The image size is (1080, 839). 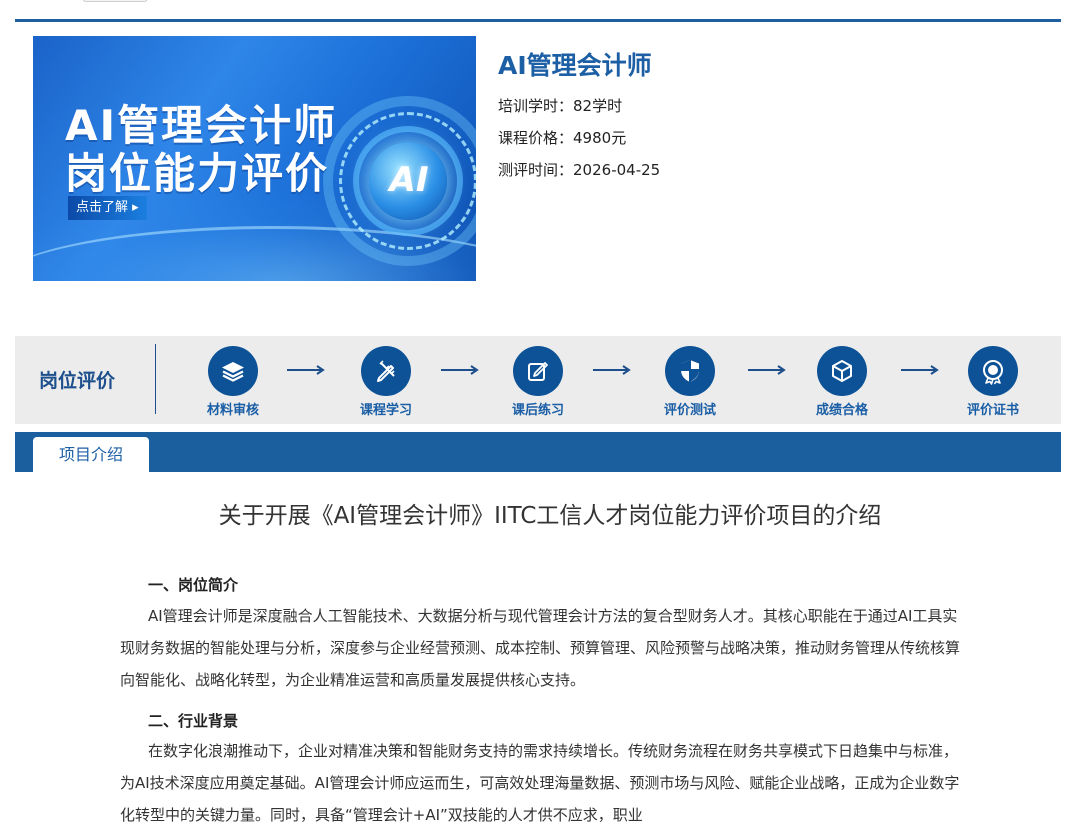 I want to click on banner-ai-badge: AI, so click(x=409, y=180).